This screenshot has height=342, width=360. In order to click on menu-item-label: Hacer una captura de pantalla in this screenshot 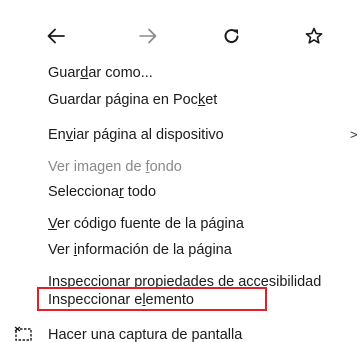, I will do `click(145, 334)`.